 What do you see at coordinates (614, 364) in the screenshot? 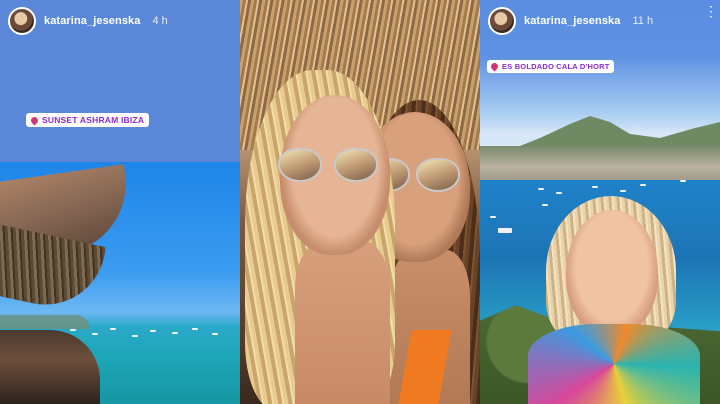
I see `colorful-scarf` at bounding box center [614, 364].